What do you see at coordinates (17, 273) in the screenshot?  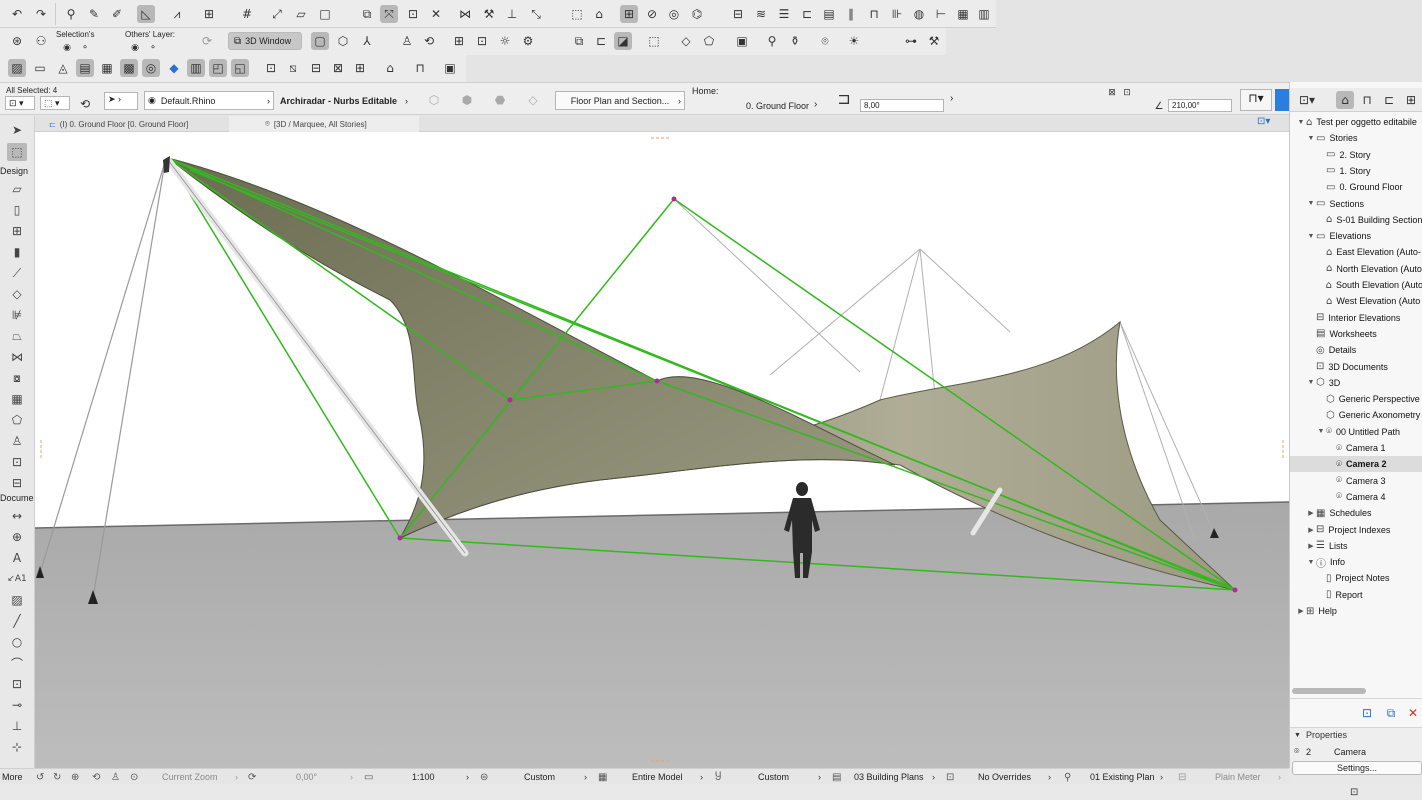 I see `beam-tool: ⟋` at bounding box center [17, 273].